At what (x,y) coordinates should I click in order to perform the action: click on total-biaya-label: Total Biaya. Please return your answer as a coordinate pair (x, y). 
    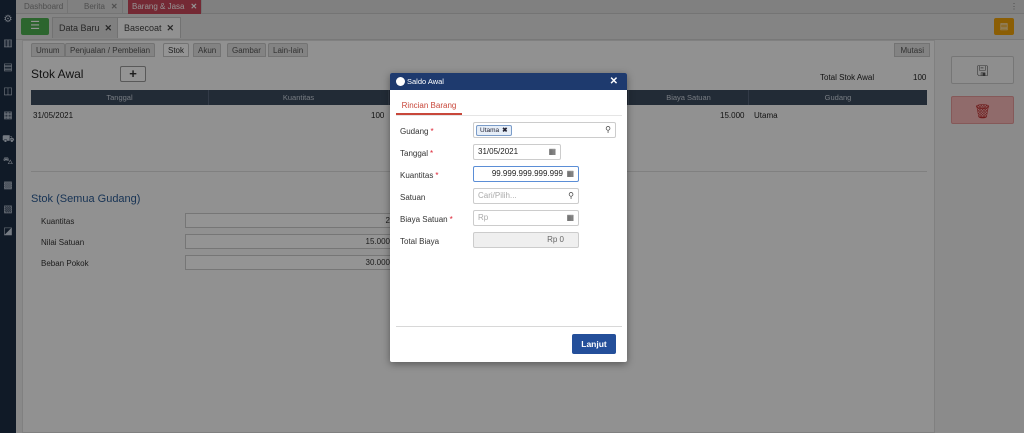
    Looking at the image, I should click on (420, 241).